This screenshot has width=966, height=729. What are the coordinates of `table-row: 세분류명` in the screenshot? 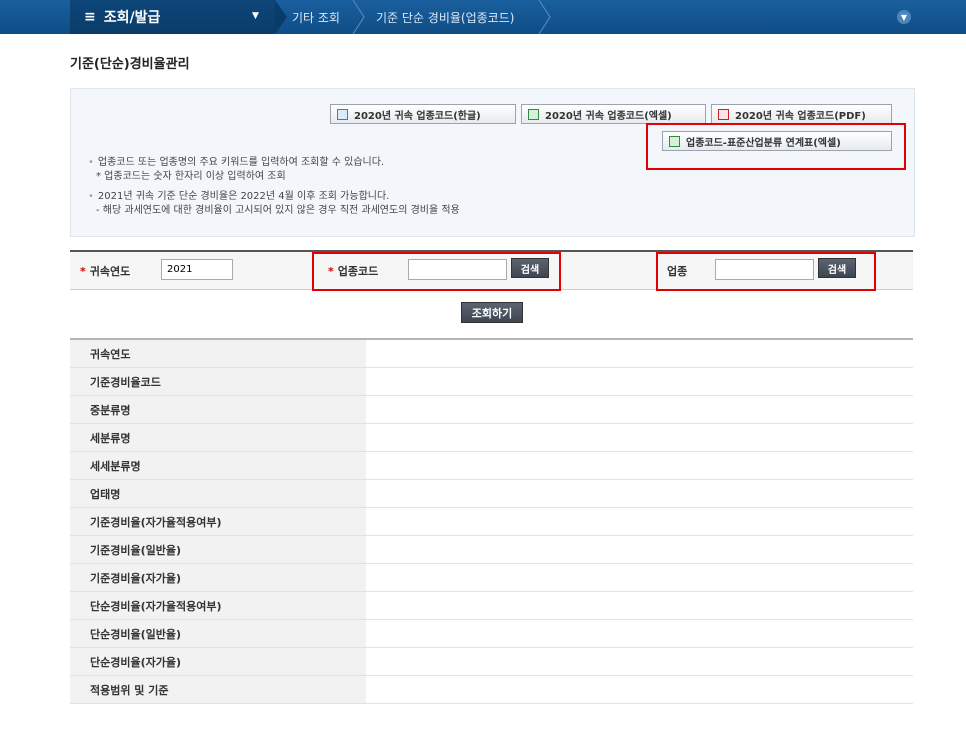 It's located at (491, 438).